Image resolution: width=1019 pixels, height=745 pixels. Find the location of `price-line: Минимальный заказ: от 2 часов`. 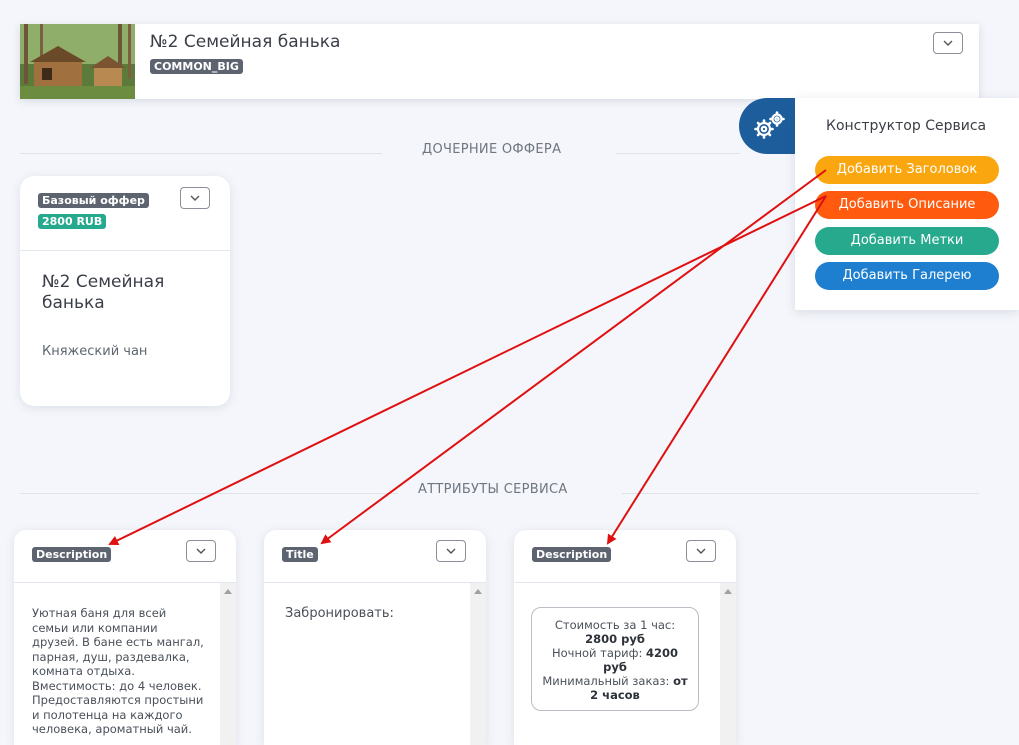

price-line: Минимальный заказ: от 2 часов is located at coordinates (615, 688).